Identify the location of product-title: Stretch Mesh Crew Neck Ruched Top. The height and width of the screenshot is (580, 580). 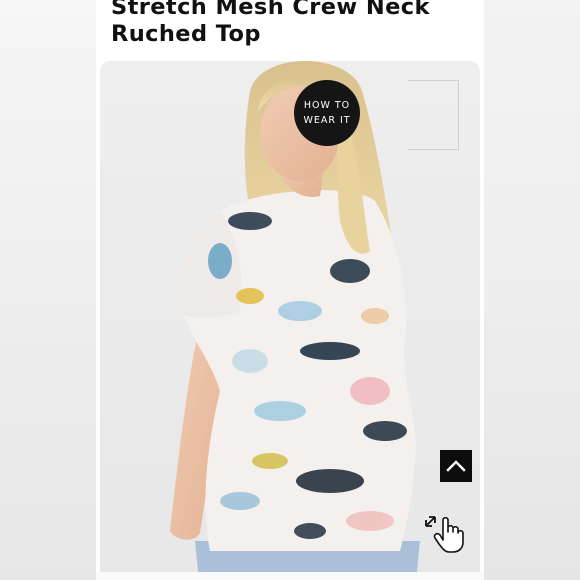
(270, 23).